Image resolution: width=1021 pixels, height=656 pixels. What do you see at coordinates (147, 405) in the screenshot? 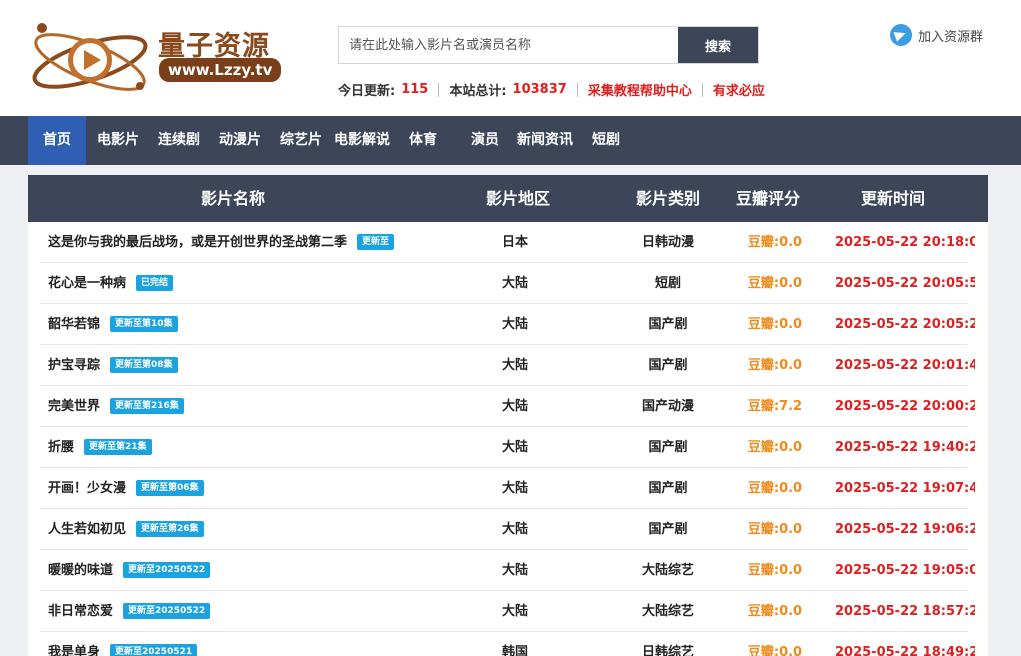
I see `status-badge: 更新至第216集` at bounding box center [147, 405].